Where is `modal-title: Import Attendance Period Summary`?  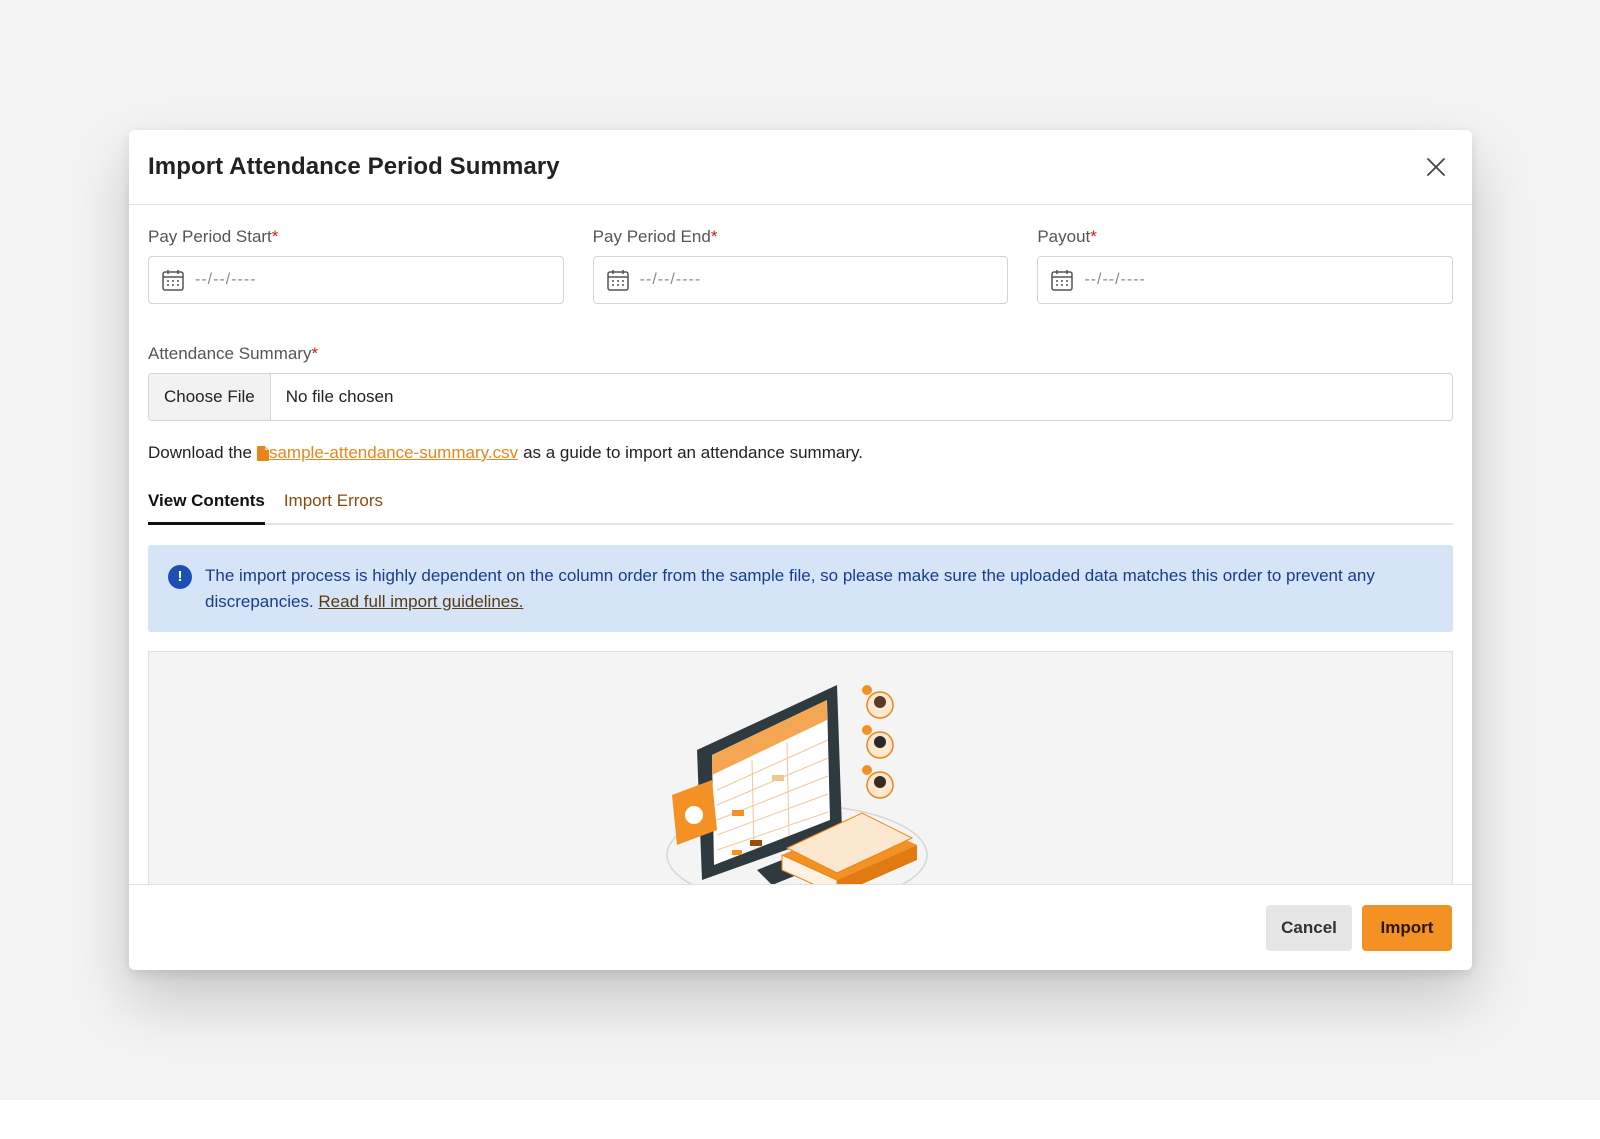
modal-title: Import Attendance Period Summary is located at coordinates (354, 166).